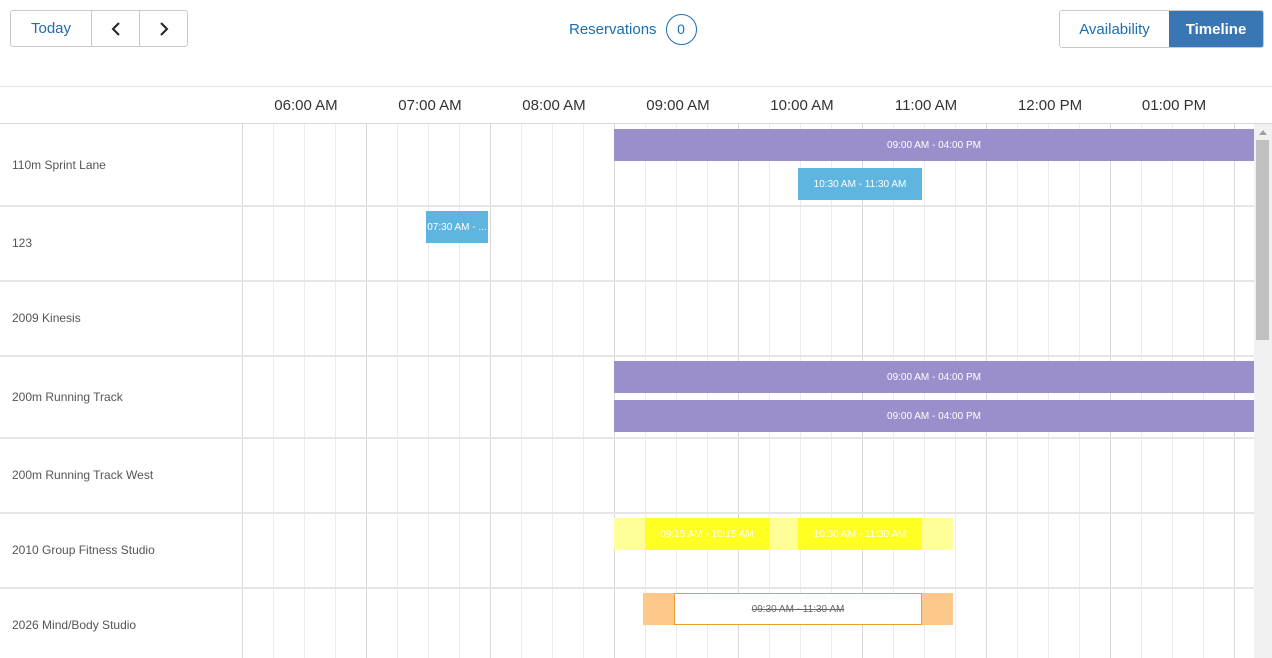  I want to click on reservations-label: Reservations, so click(613, 29).